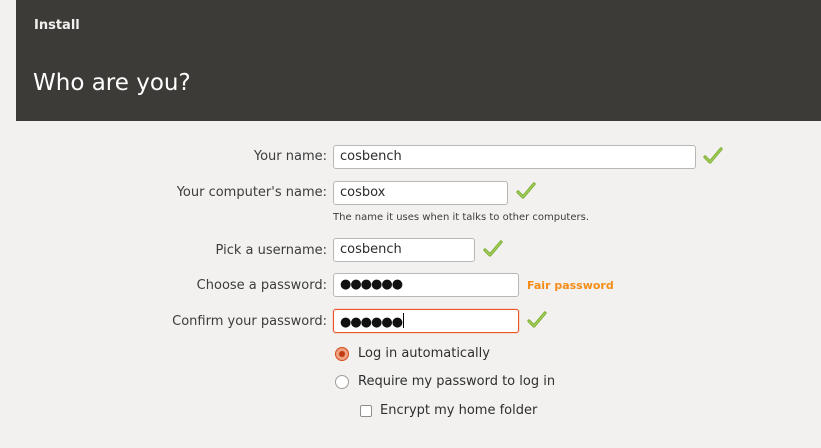  I want to click on your-name-value: cosbench, so click(371, 156).